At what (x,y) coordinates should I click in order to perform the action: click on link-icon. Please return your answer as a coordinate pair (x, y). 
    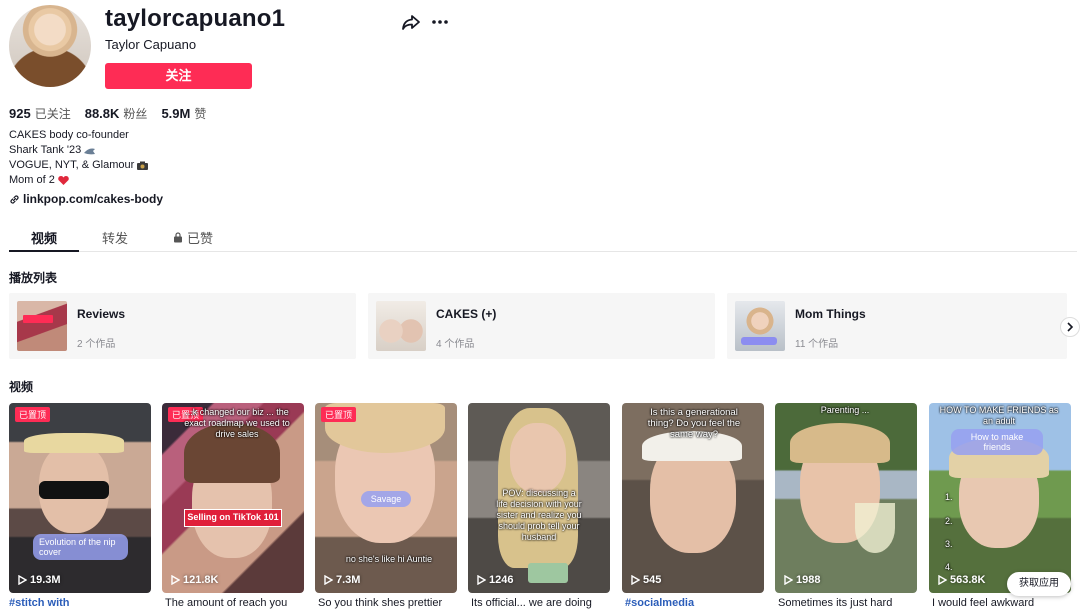
    Looking at the image, I should click on (14, 199).